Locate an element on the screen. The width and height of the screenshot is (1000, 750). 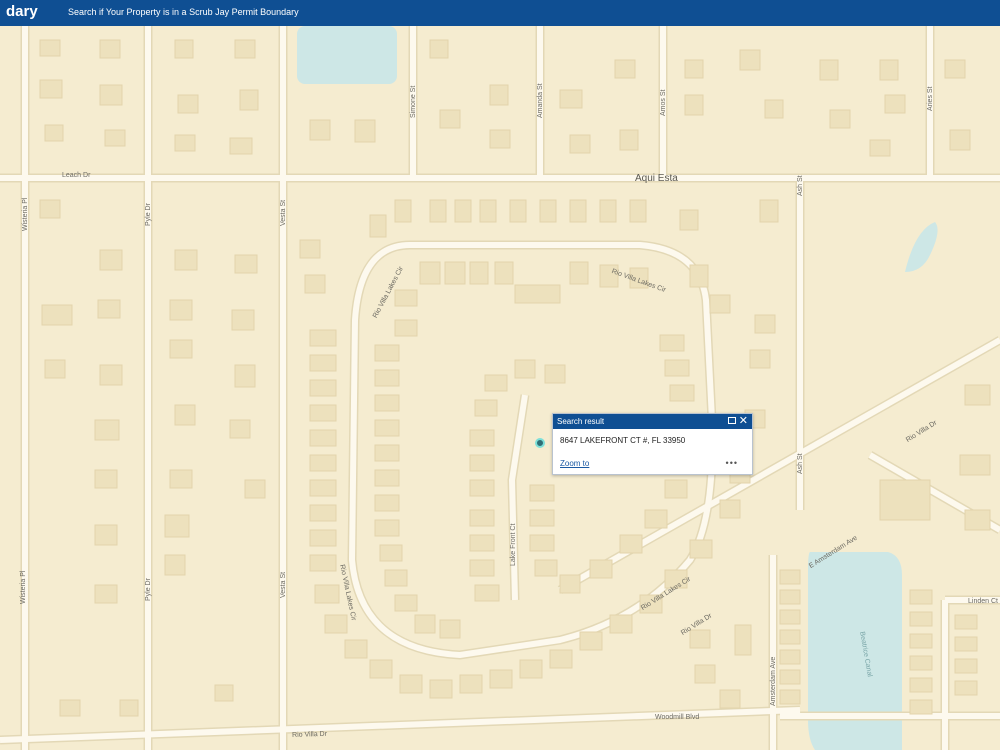
popup-header: Search result ✕ is located at coordinates (652, 421).